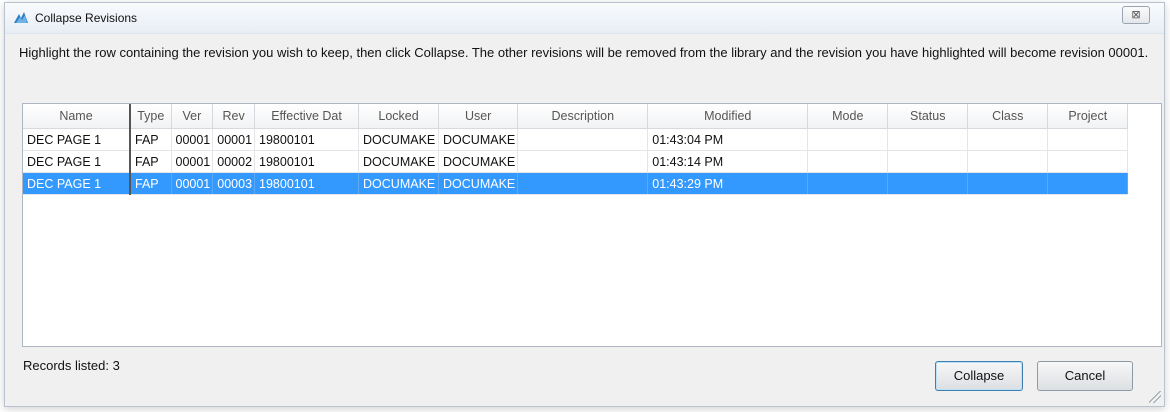  Describe the element at coordinates (979, 376) in the screenshot. I see `collapse-button: Collapse` at that location.